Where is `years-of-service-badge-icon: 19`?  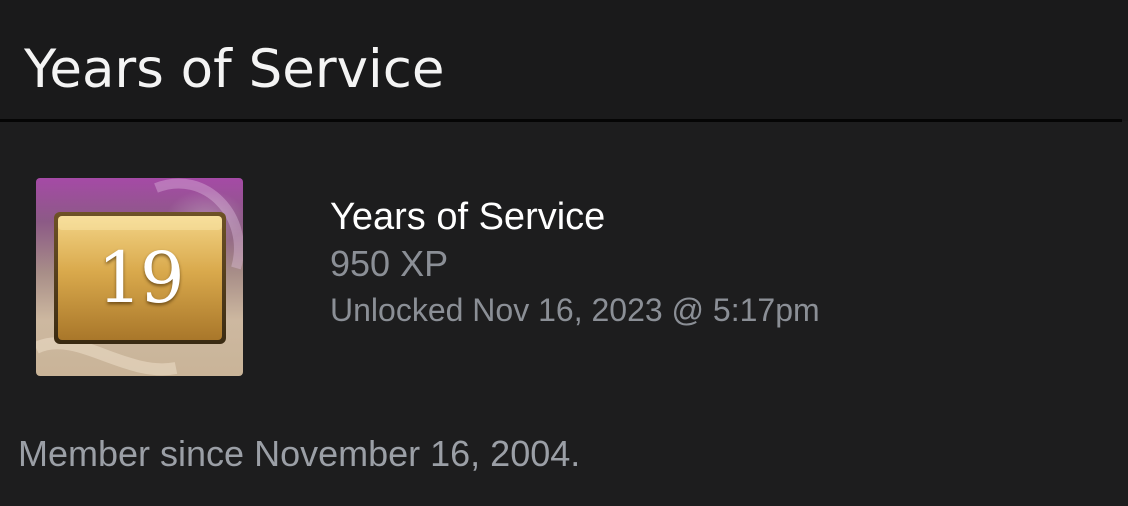
years-of-service-badge-icon: 19 is located at coordinates (139, 277).